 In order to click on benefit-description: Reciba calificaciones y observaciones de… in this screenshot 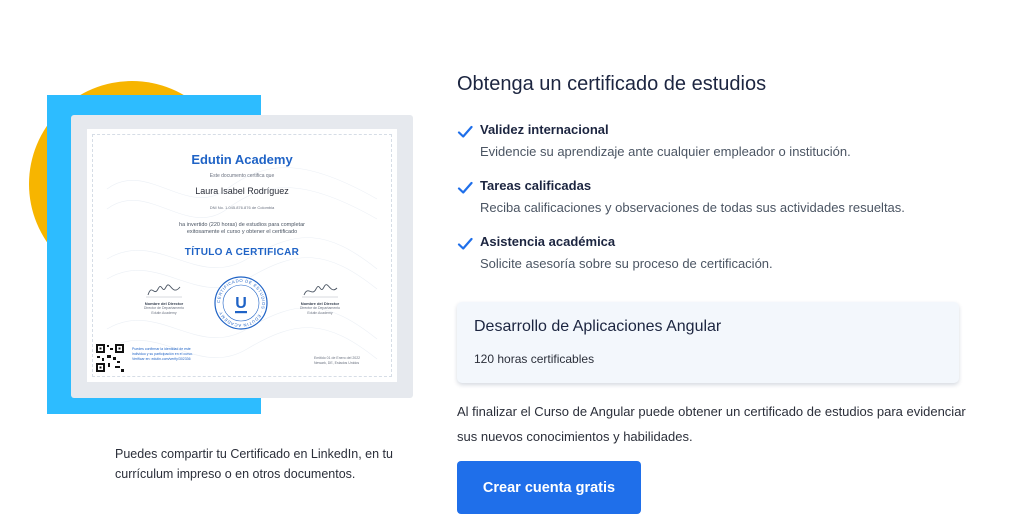, I will do `click(692, 207)`.